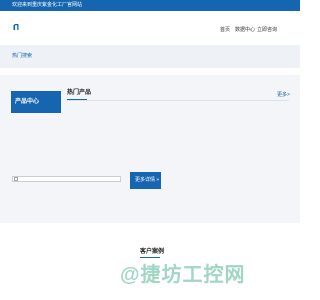 The height and width of the screenshot is (300, 320). I want to click on broken-image-icon, so click(16, 179).